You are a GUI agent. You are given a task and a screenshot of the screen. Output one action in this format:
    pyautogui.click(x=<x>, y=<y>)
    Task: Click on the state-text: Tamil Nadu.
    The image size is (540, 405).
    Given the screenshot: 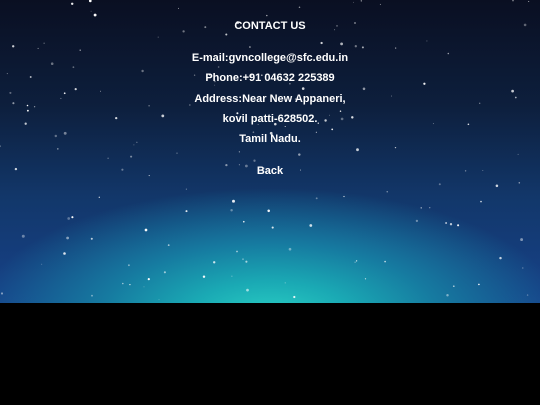 What is the action you would take?
    pyautogui.click(x=270, y=139)
    